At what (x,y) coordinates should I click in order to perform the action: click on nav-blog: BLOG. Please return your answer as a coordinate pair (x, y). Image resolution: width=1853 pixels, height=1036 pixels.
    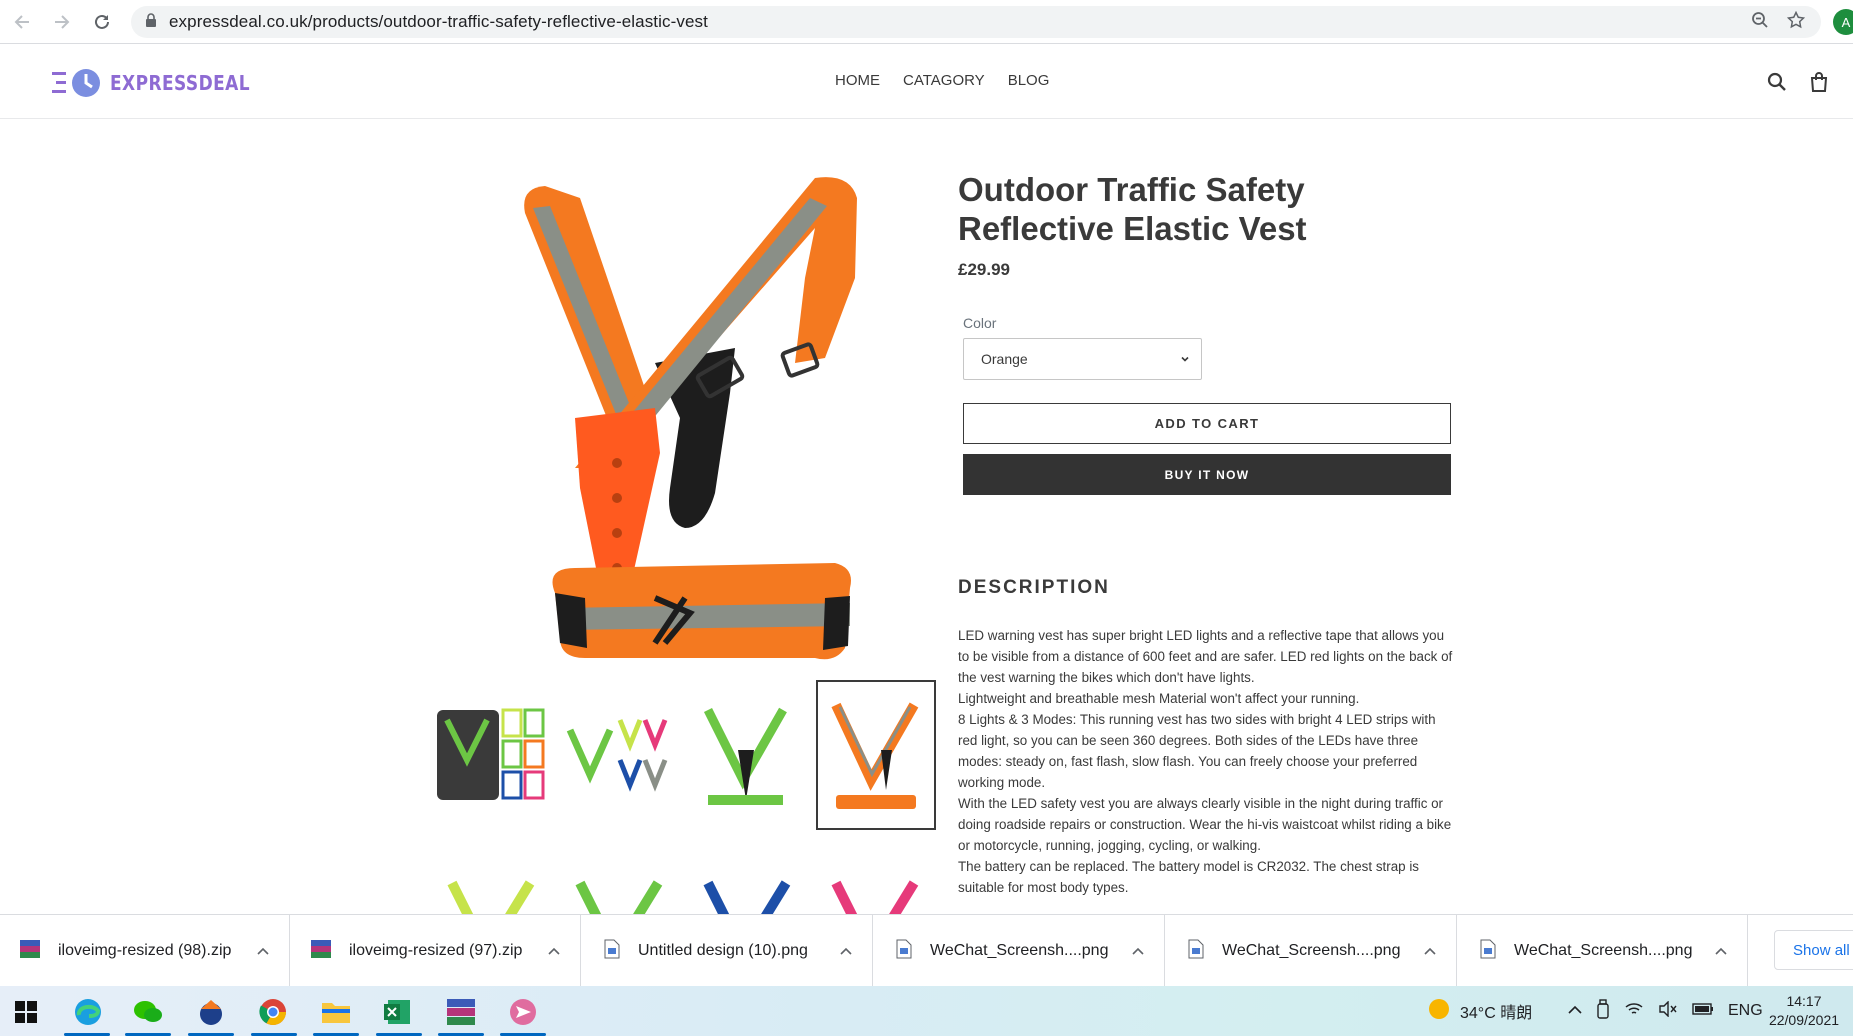
    Looking at the image, I should click on (1029, 80).